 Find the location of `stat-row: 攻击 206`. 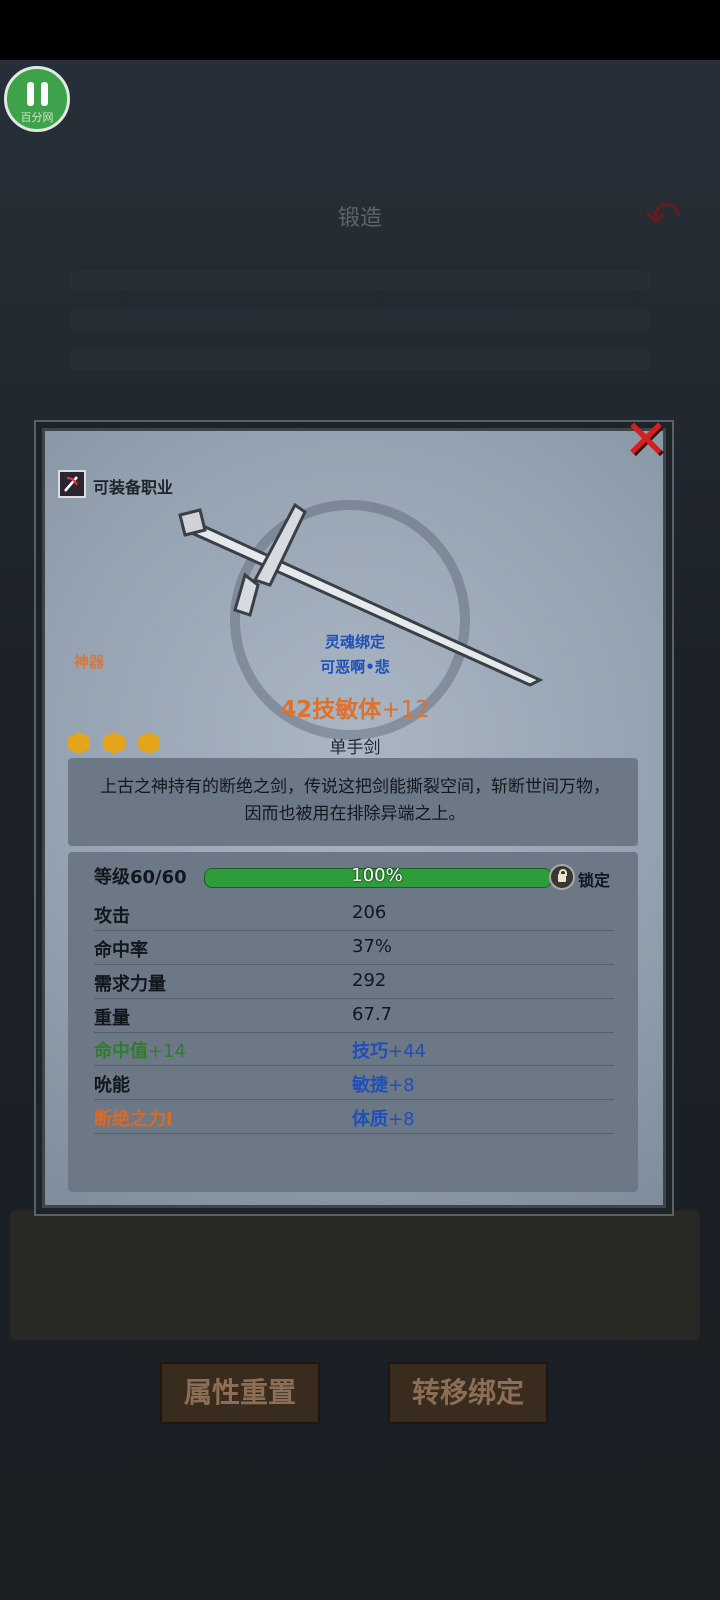

stat-row: 攻击 206 is located at coordinates (354, 913).